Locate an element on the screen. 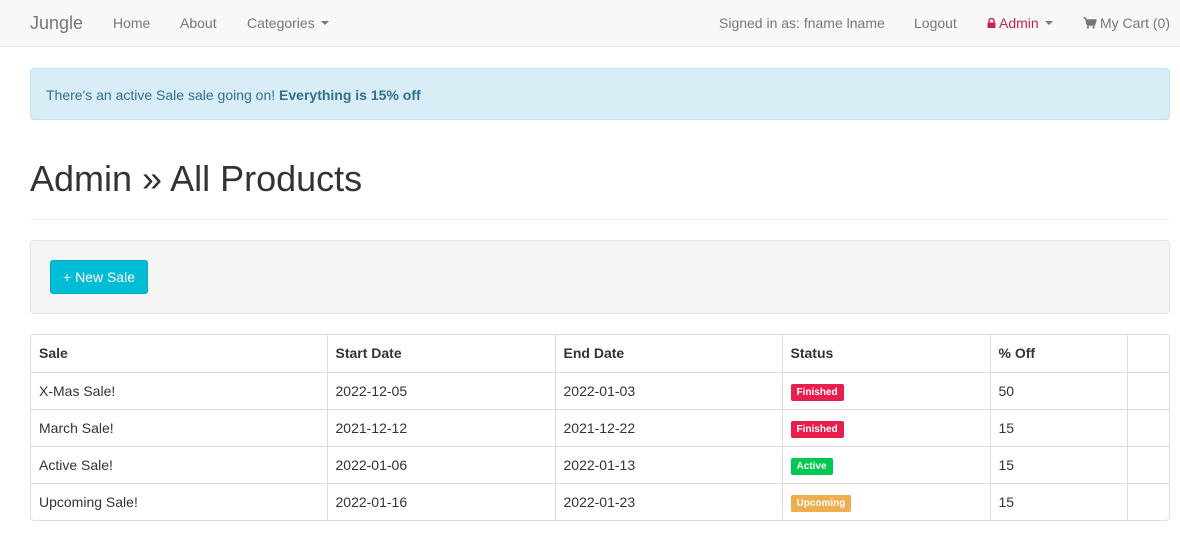 The width and height of the screenshot is (1180, 554). column-header-actions is located at coordinates (1148, 354).